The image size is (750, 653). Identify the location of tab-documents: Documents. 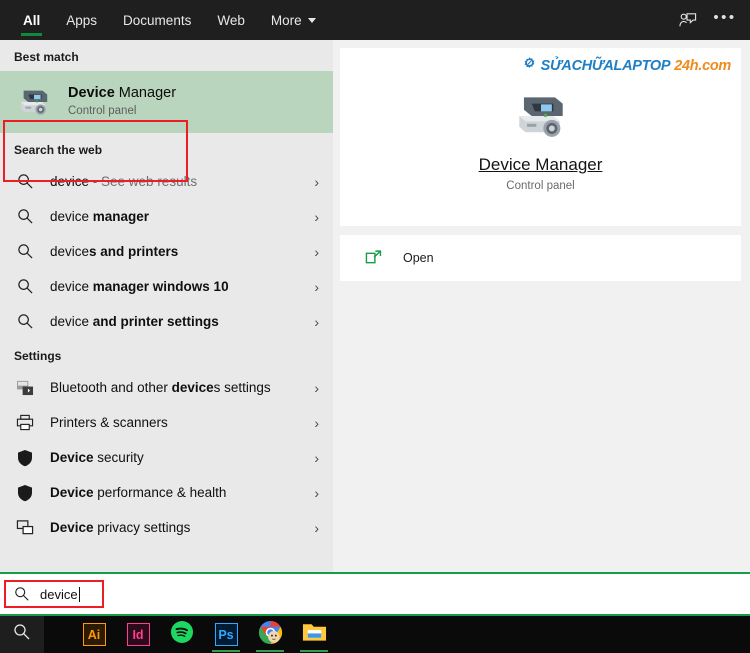
(157, 20).